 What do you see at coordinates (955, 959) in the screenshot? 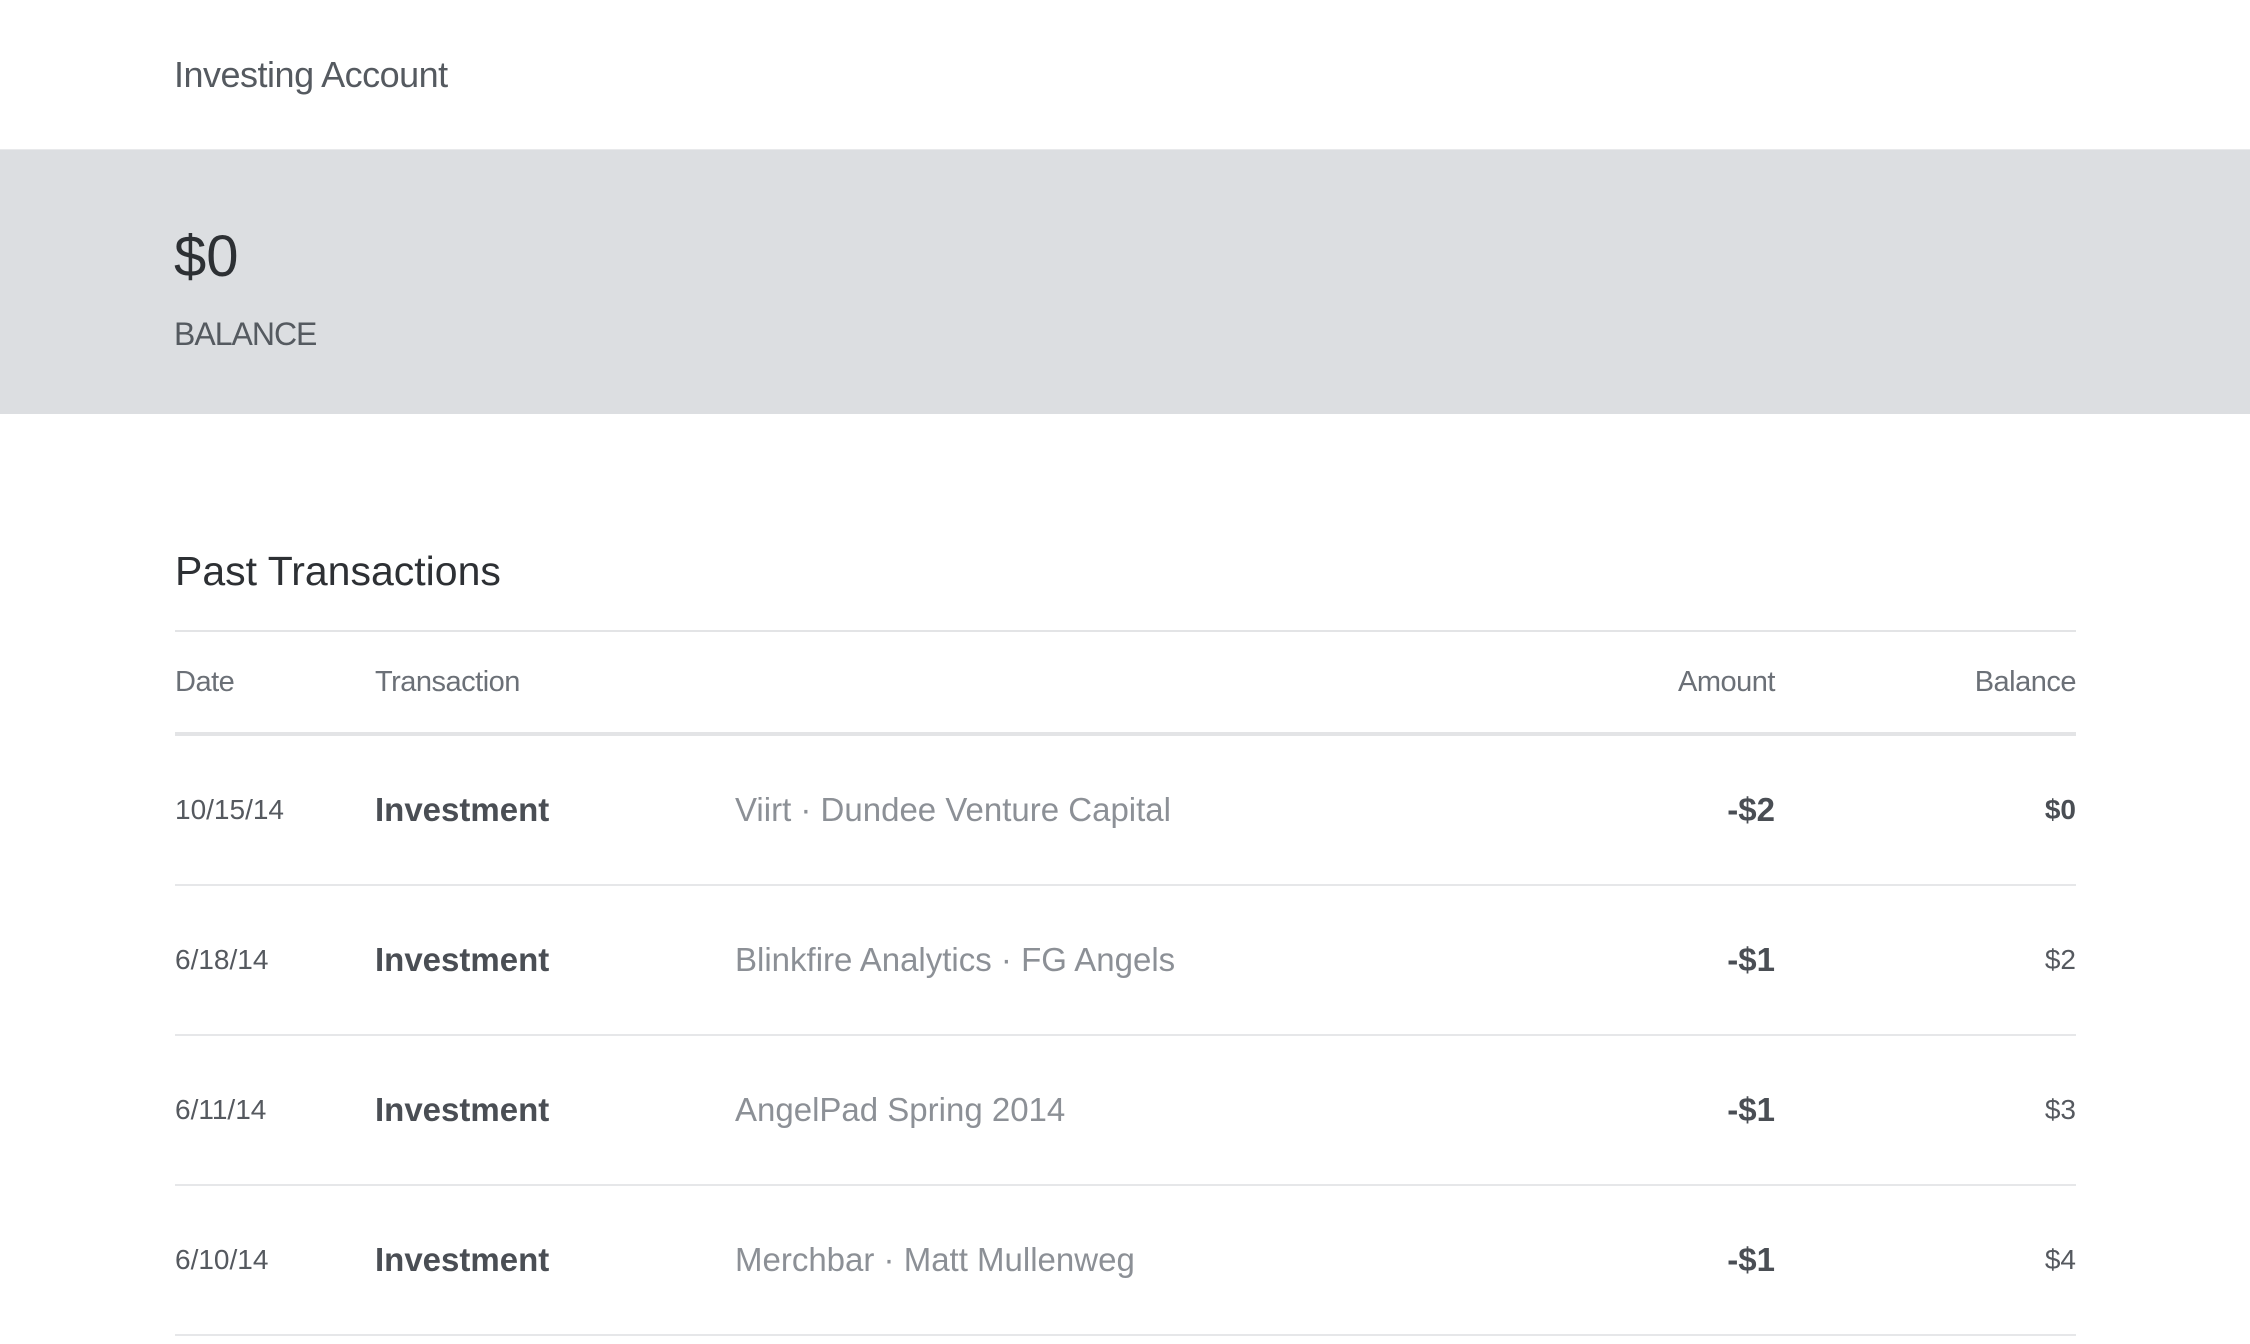
I see `row-description: Blinkfire Analytics · FG Angels` at bounding box center [955, 959].